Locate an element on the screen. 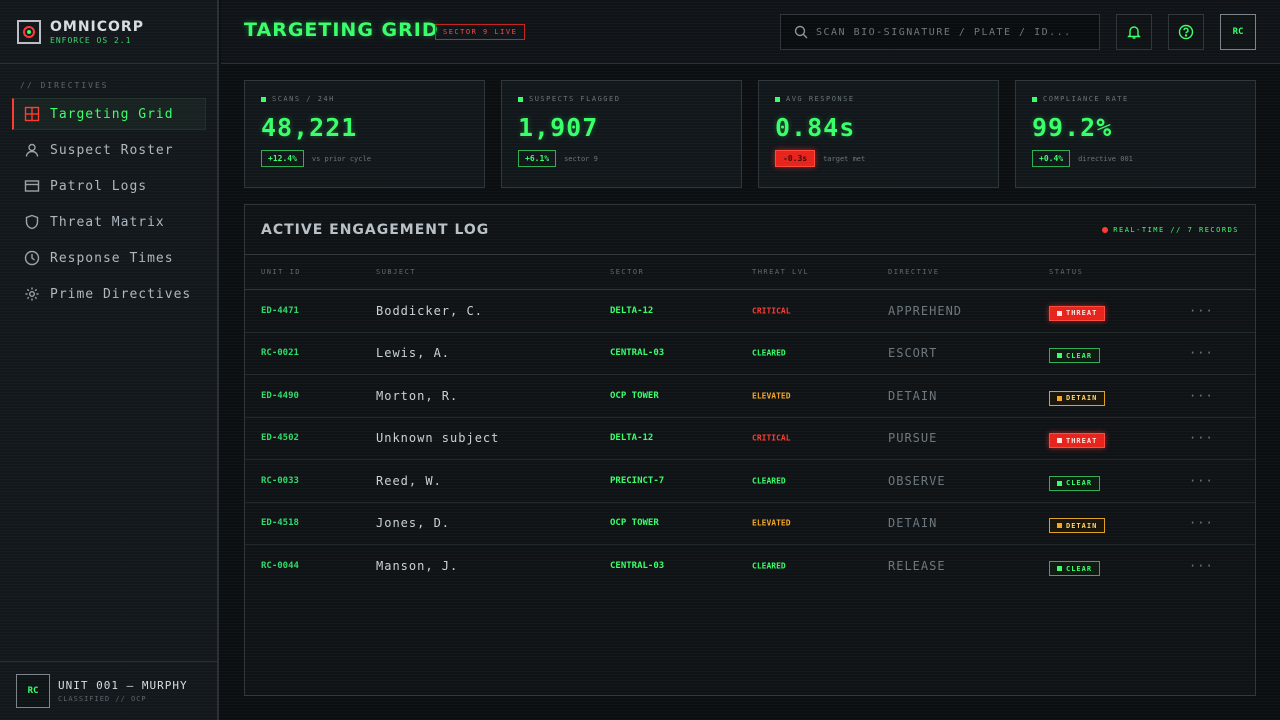 This screenshot has width=1280, height=720. table-title: ACTIVE ENGAGEMENT LOG is located at coordinates (375, 230).